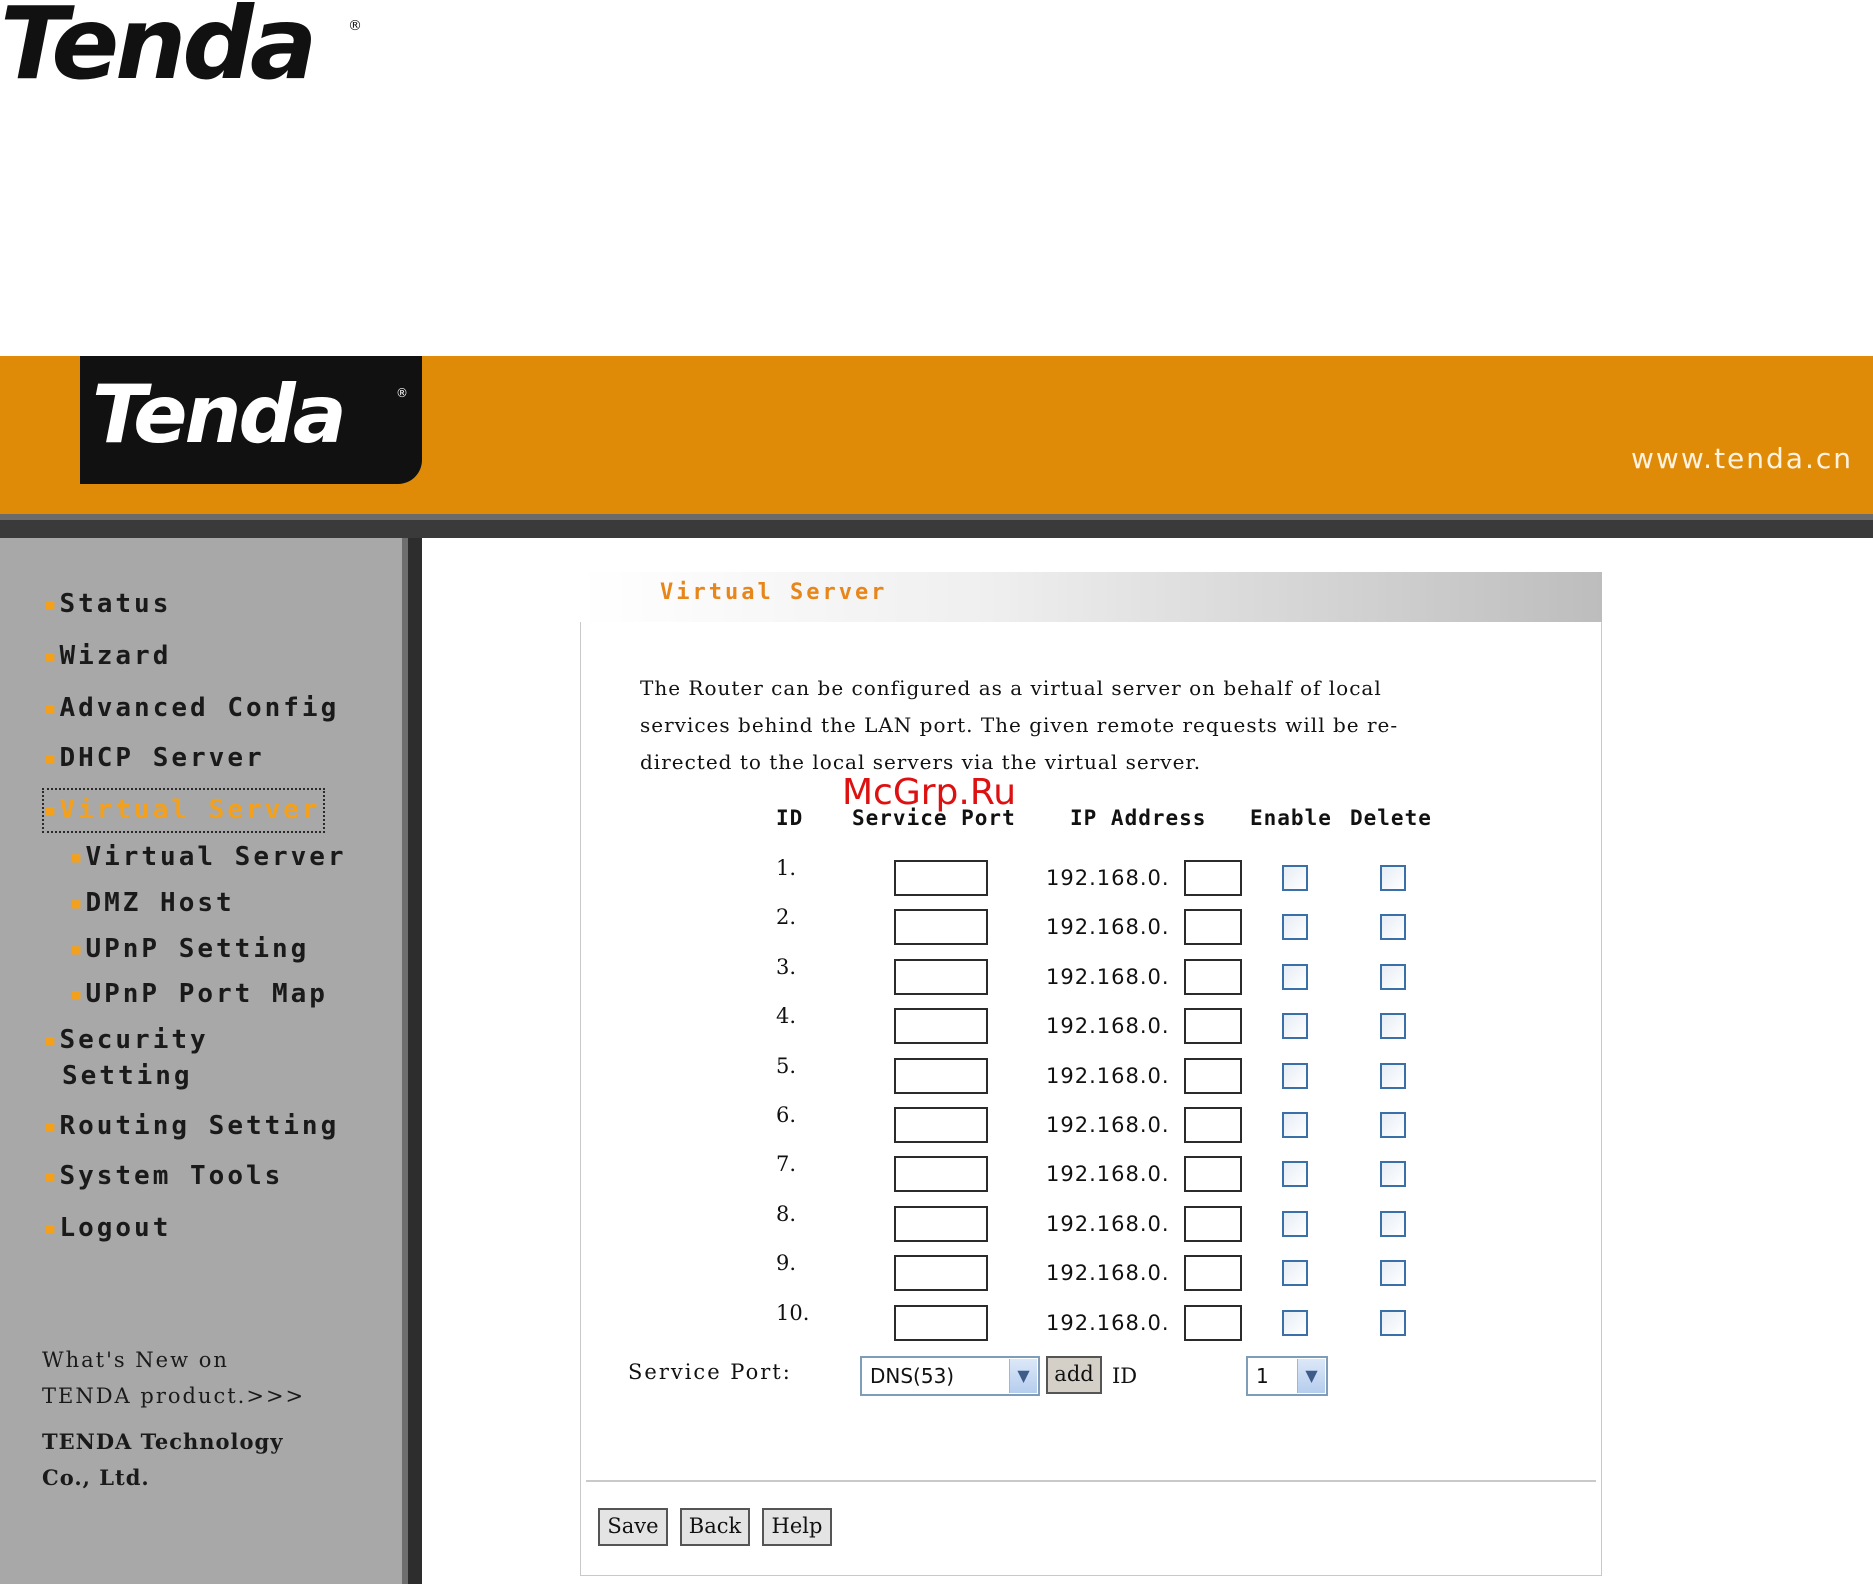 This screenshot has height=1584, width=1873. Describe the element at coordinates (190, 949) in the screenshot. I see `sidebar-subitem-upnp-setting: ■UPnP Setting` at that location.